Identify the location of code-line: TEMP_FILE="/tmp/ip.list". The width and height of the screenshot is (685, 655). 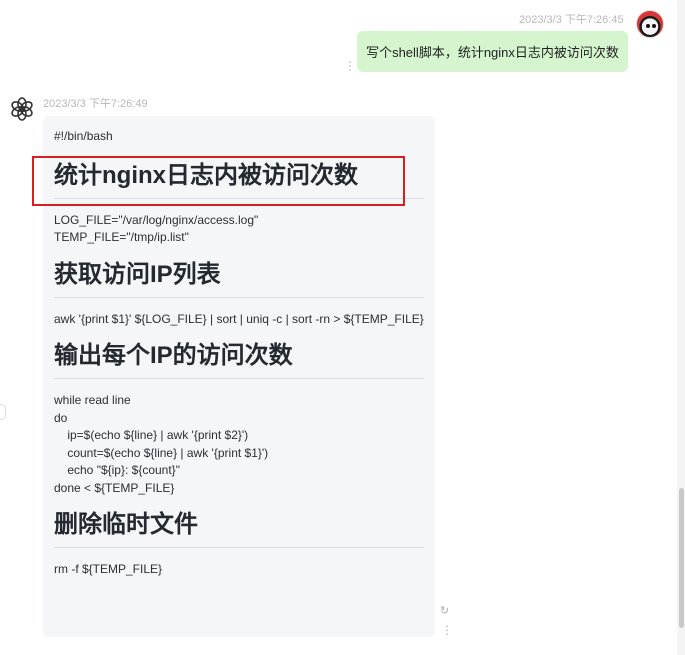
(121, 237).